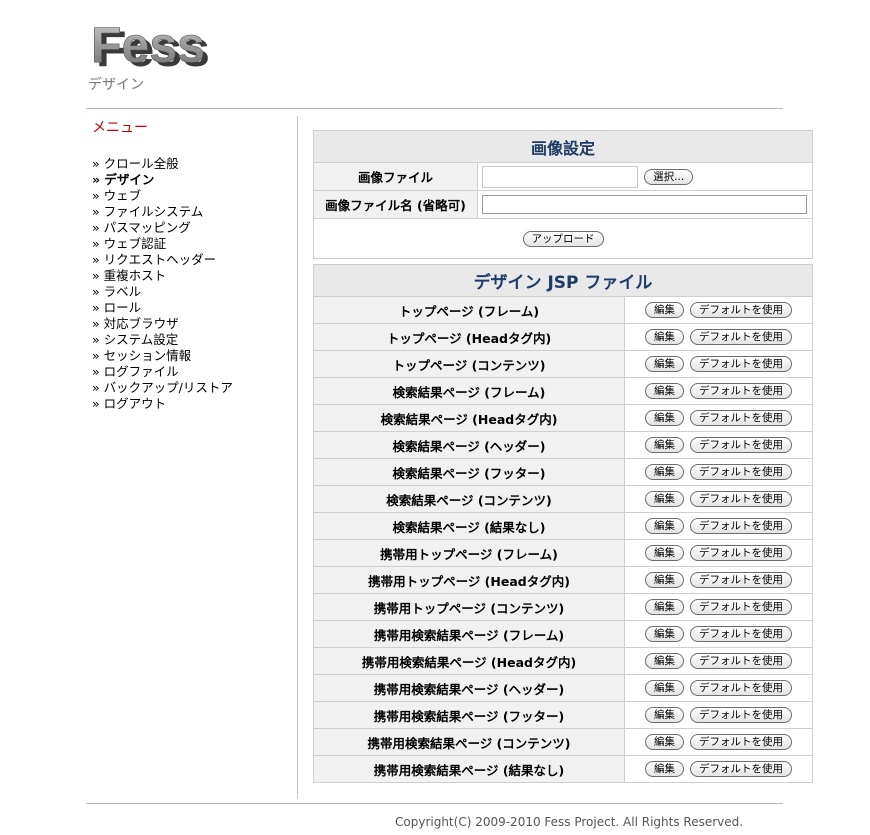 Image resolution: width=870 pixels, height=835 pixels. What do you see at coordinates (192, 372) in the screenshot?
I see `sidebar-item: » ログファイル` at bounding box center [192, 372].